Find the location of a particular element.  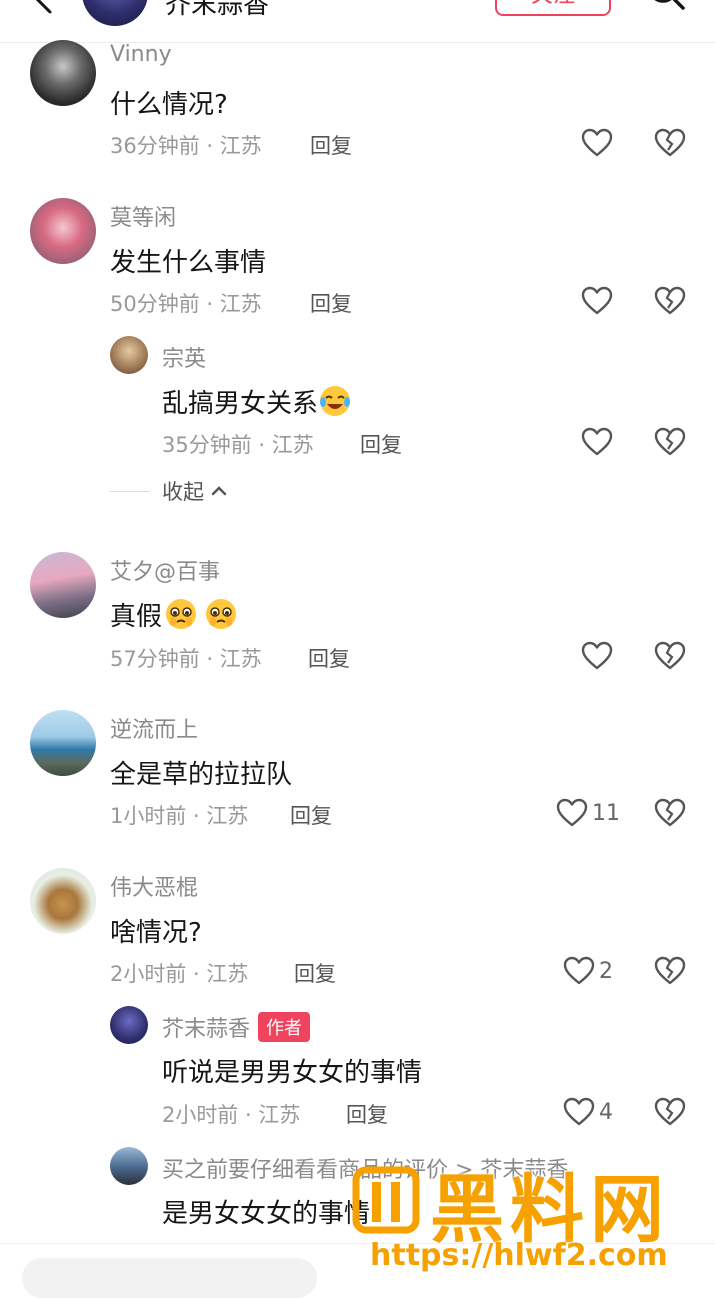

comment-meta: 35分钟前 · 江苏 is located at coordinates (238, 445).